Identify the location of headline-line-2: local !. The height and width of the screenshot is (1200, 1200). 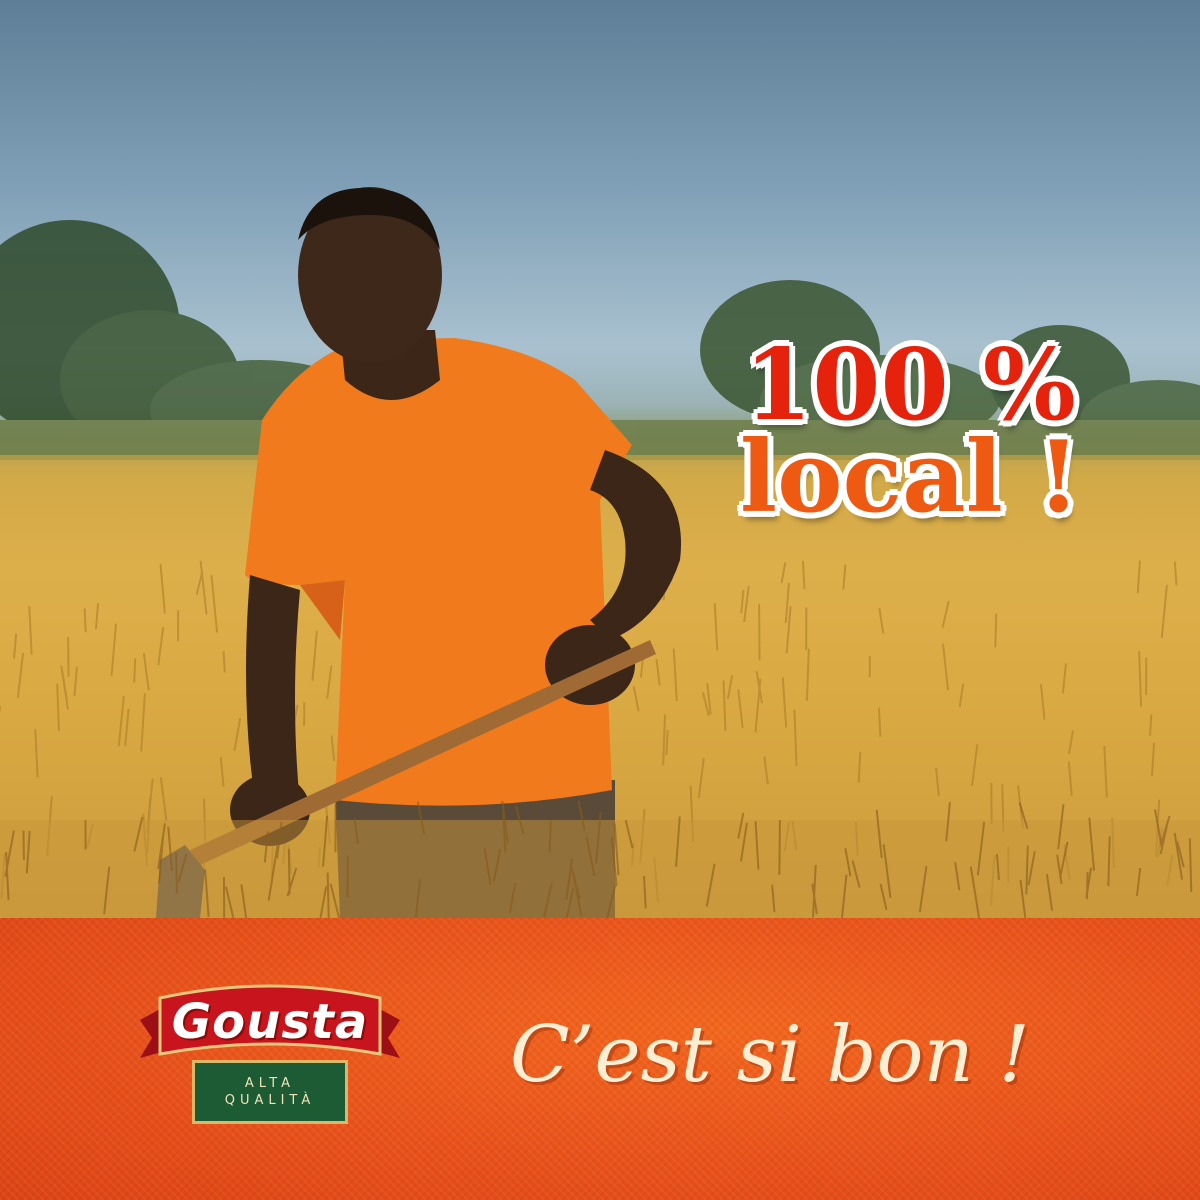
(910, 477).